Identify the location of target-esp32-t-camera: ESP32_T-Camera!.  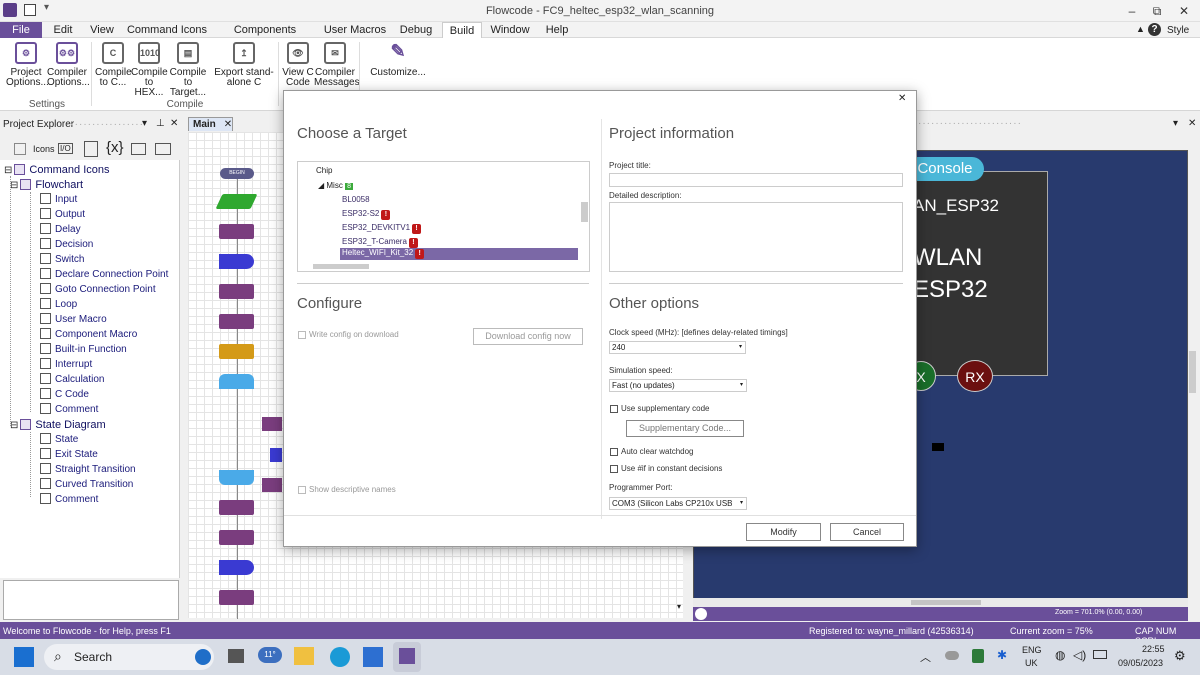
(380, 242).